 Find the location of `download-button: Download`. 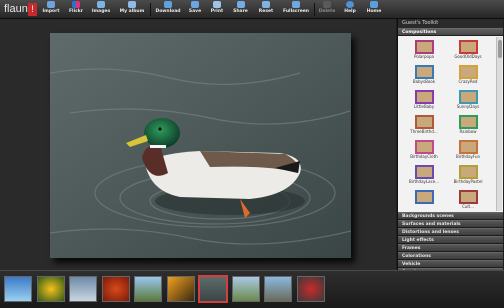

download-button: Download is located at coordinates (168, 9).